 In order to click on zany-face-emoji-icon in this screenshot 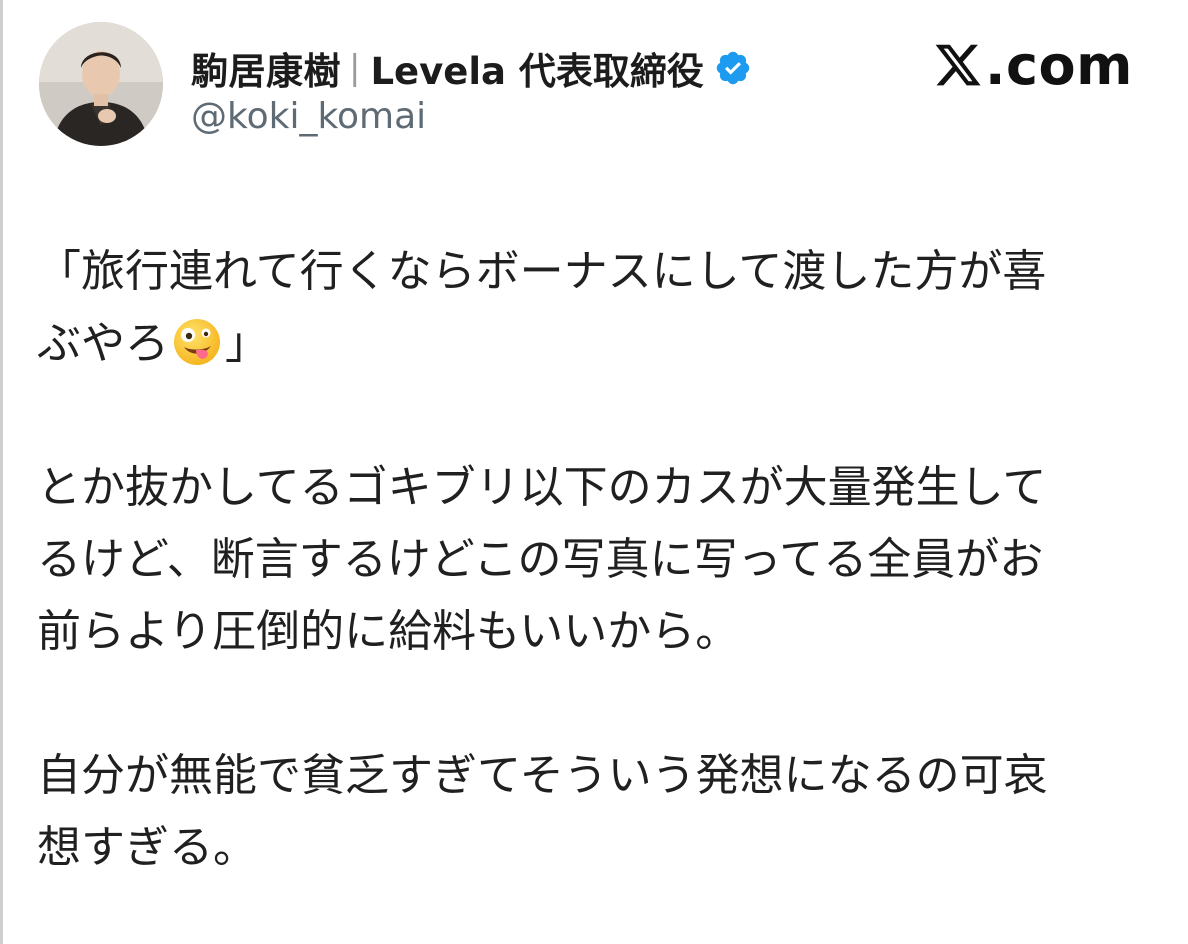, I will do `click(197, 342)`.